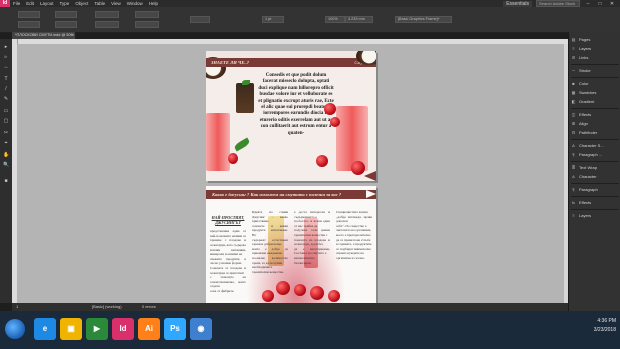 The width and height of the screenshot is (620, 349). What do you see at coordinates (6, 111) in the screenshot?
I see `rectangle-frame-tool-icon: ▭` at bounding box center [6, 111].